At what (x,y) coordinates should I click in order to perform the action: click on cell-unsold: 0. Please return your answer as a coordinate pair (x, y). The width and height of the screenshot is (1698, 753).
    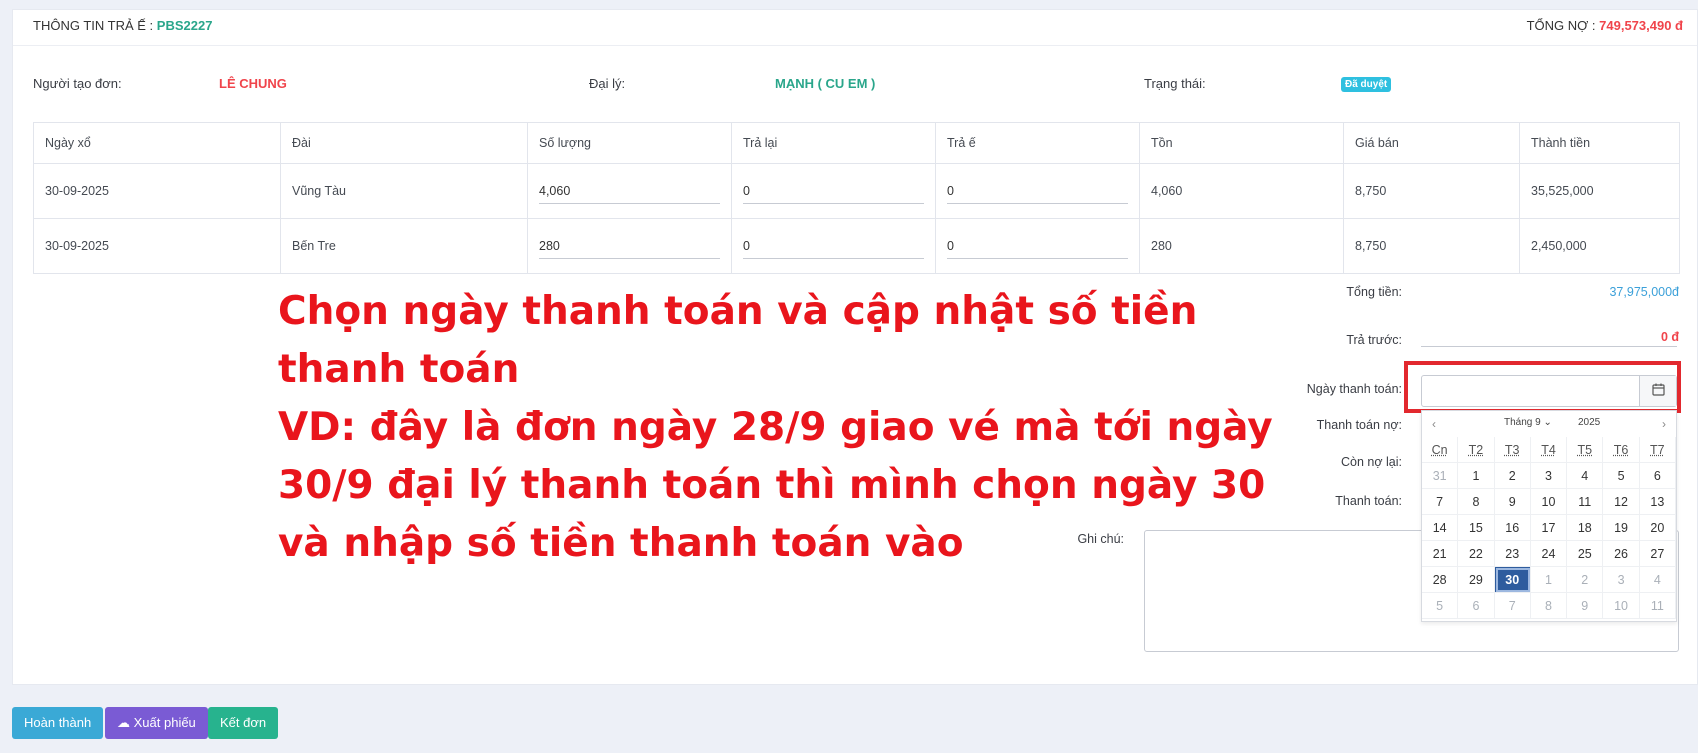
    Looking at the image, I should click on (1037, 246).